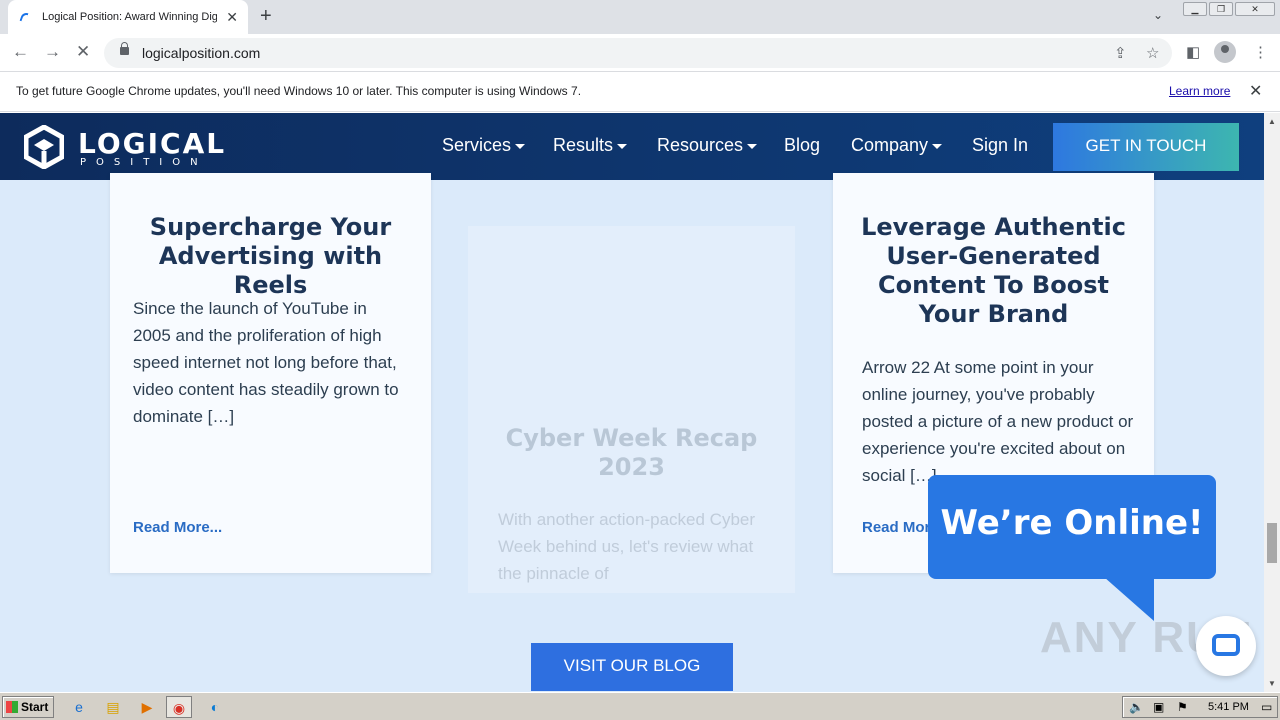  Describe the element at coordinates (802, 145) in the screenshot. I see `nav-blog: Blog` at that location.